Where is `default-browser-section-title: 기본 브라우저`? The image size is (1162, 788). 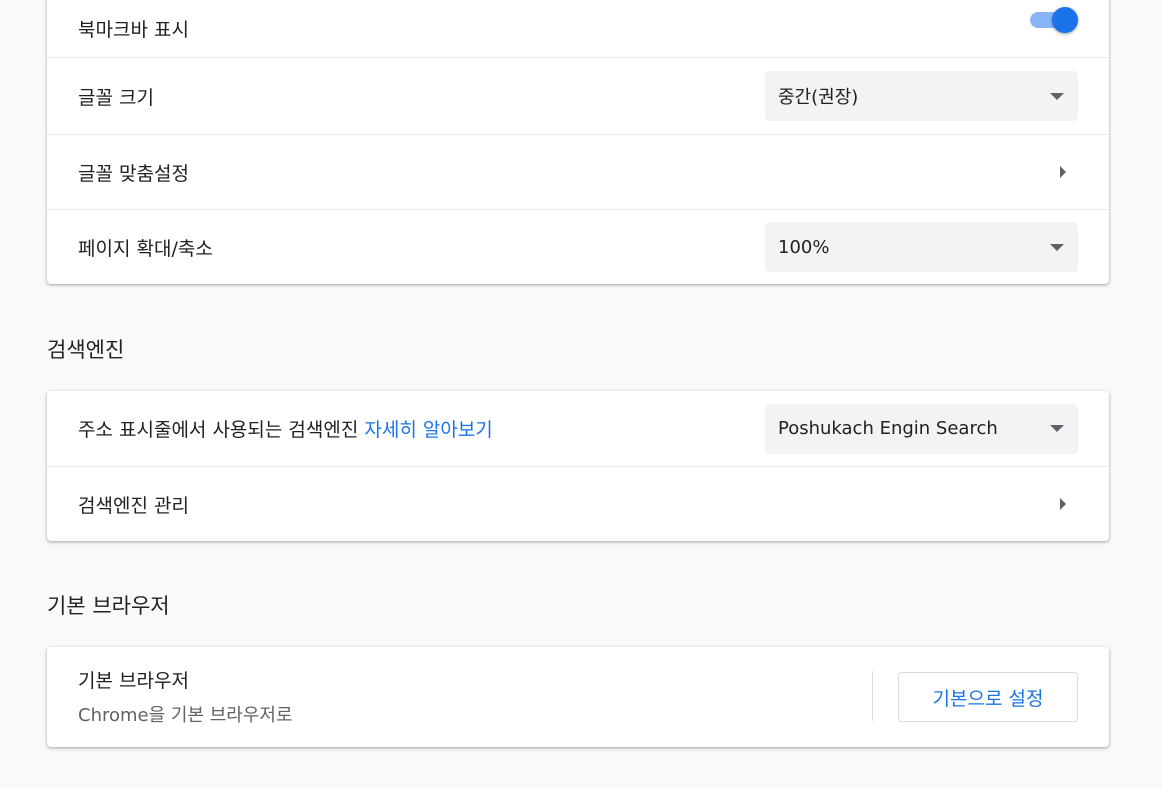 default-browser-section-title: 기본 브라우저 is located at coordinates (108, 606).